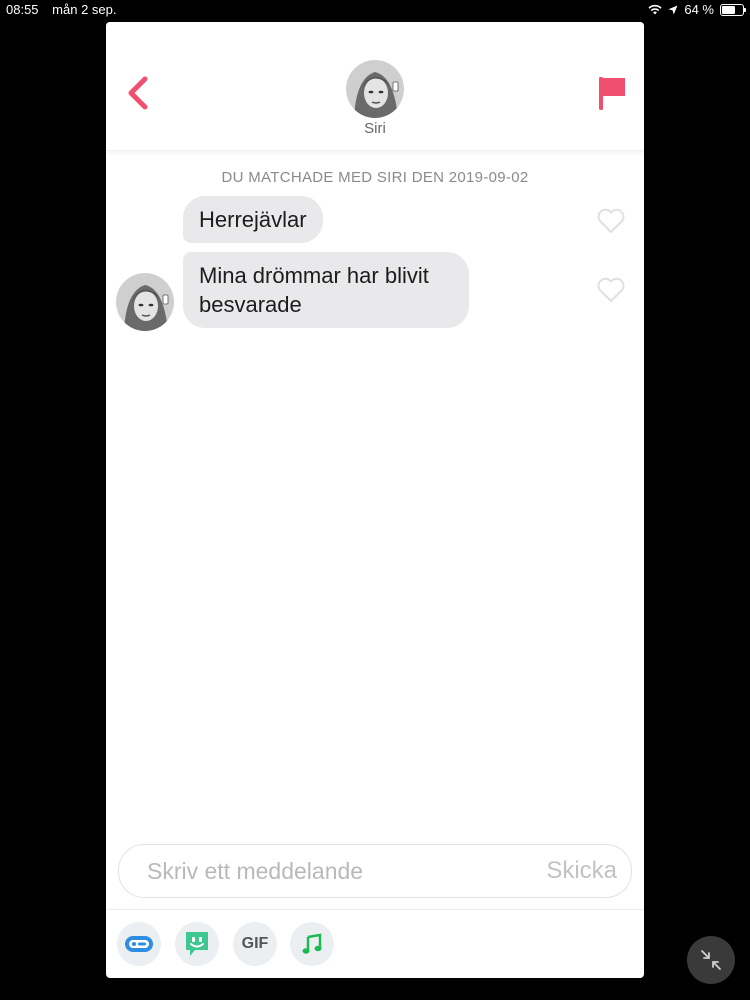 The width and height of the screenshot is (750, 1000). I want to click on gif-label: GIF, so click(255, 943).